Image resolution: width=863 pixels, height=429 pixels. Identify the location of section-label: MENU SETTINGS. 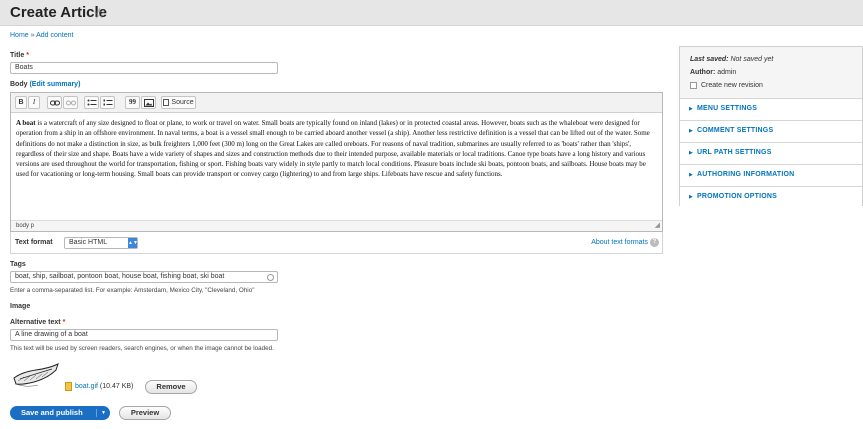
(727, 108).